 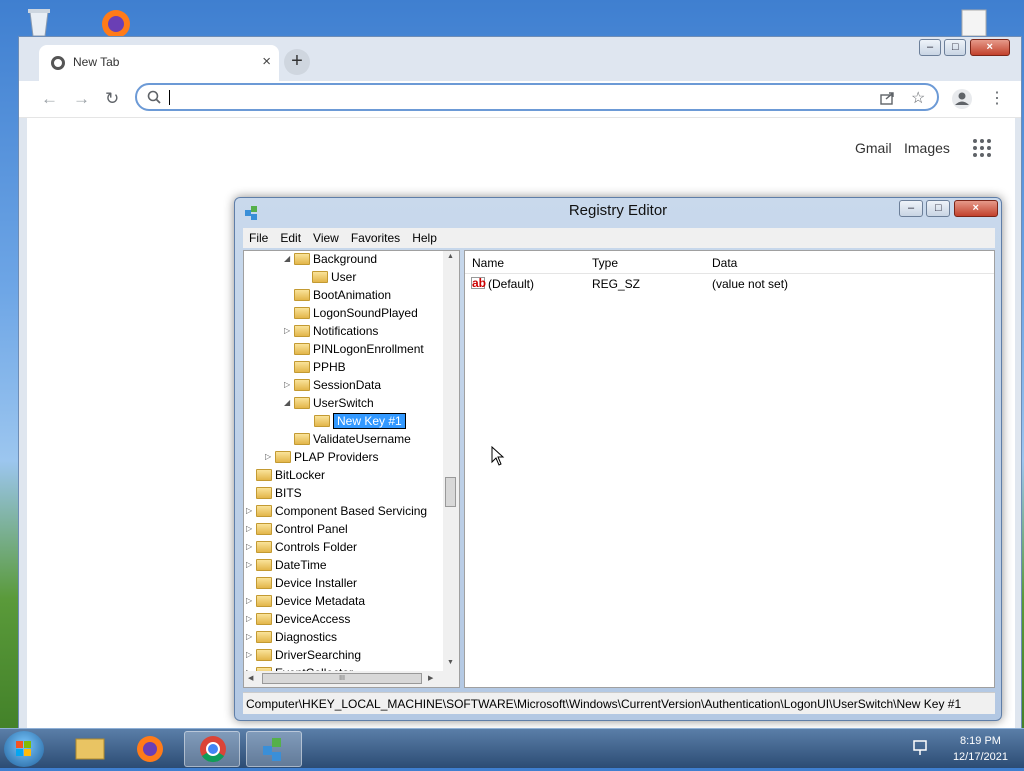 I want to click on network-icon, so click(x=921, y=748).